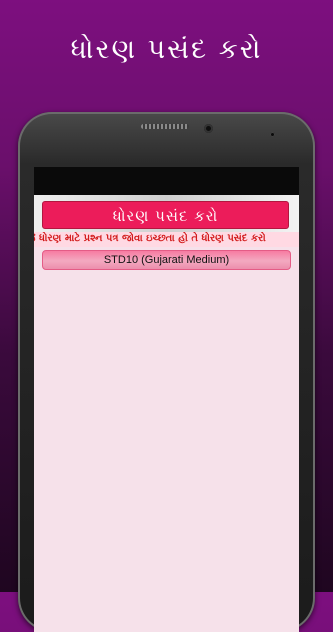  Describe the element at coordinates (208, 128) in the screenshot. I see `front-camera-icon` at that location.